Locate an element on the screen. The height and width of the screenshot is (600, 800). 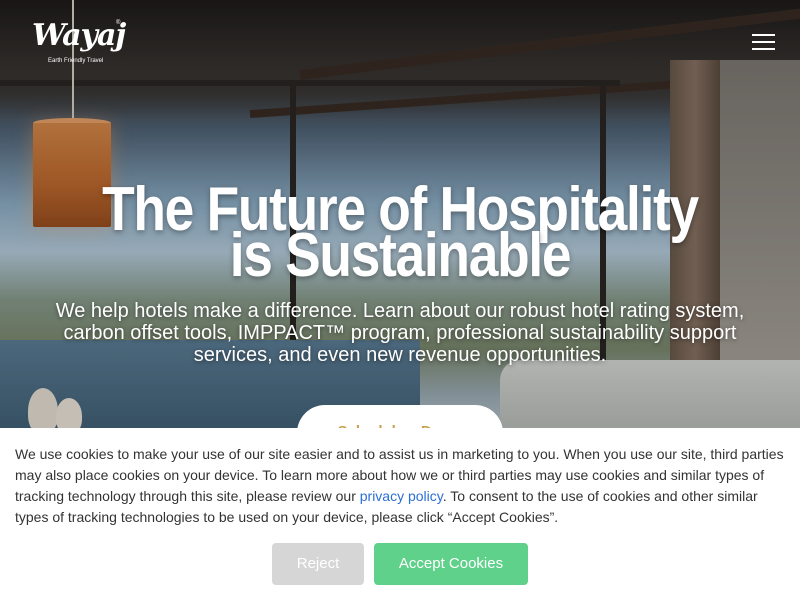
accept-cookies-button: Accept Cookies is located at coordinates (451, 564).